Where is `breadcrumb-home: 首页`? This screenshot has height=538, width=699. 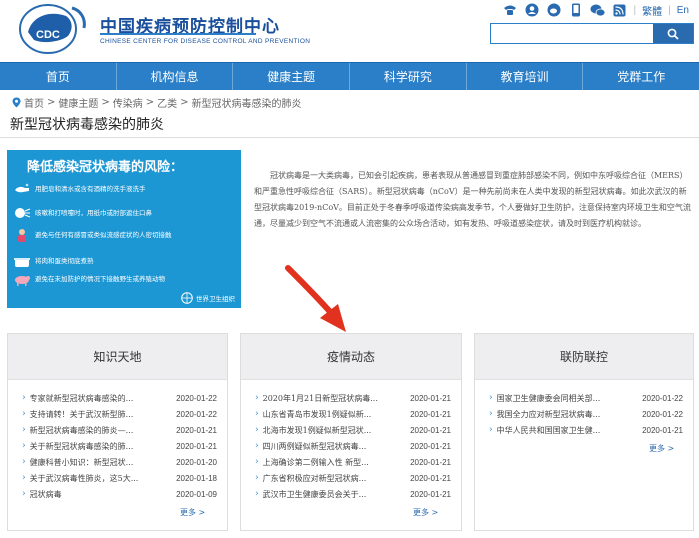 breadcrumb-home: 首页 is located at coordinates (34, 102).